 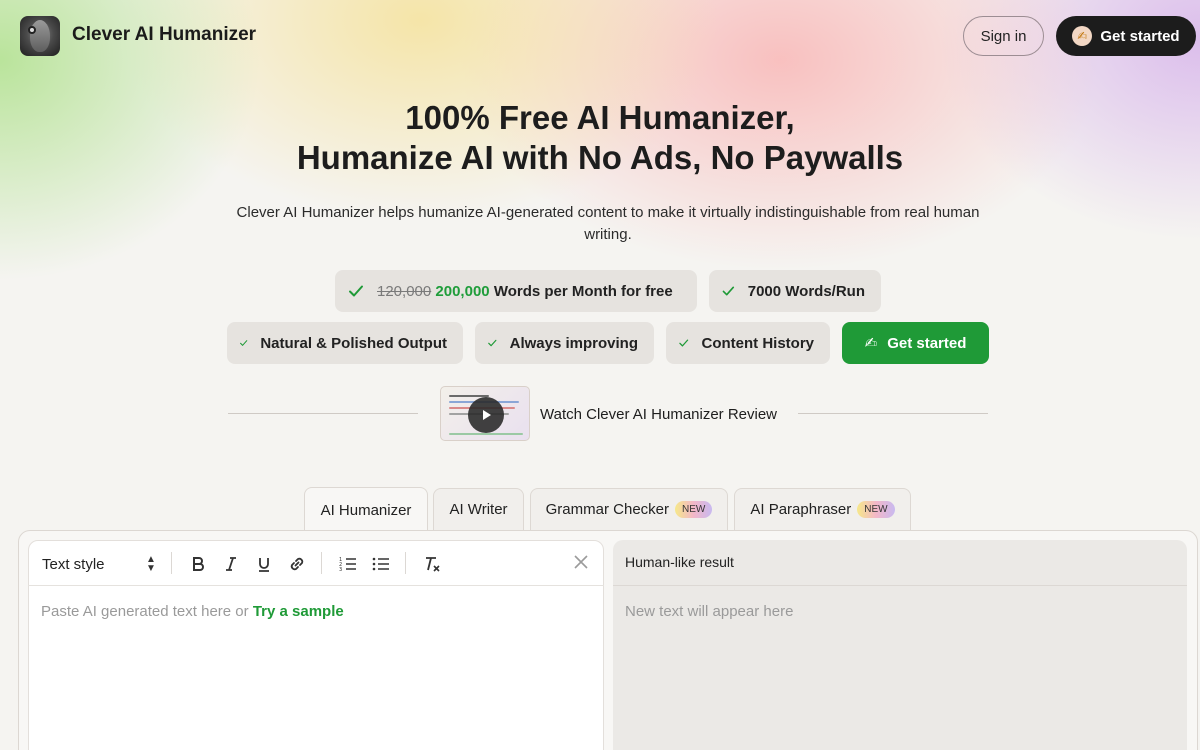 What do you see at coordinates (73, 564) in the screenshot?
I see `text-style-select: Text style` at bounding box center [73, 564].